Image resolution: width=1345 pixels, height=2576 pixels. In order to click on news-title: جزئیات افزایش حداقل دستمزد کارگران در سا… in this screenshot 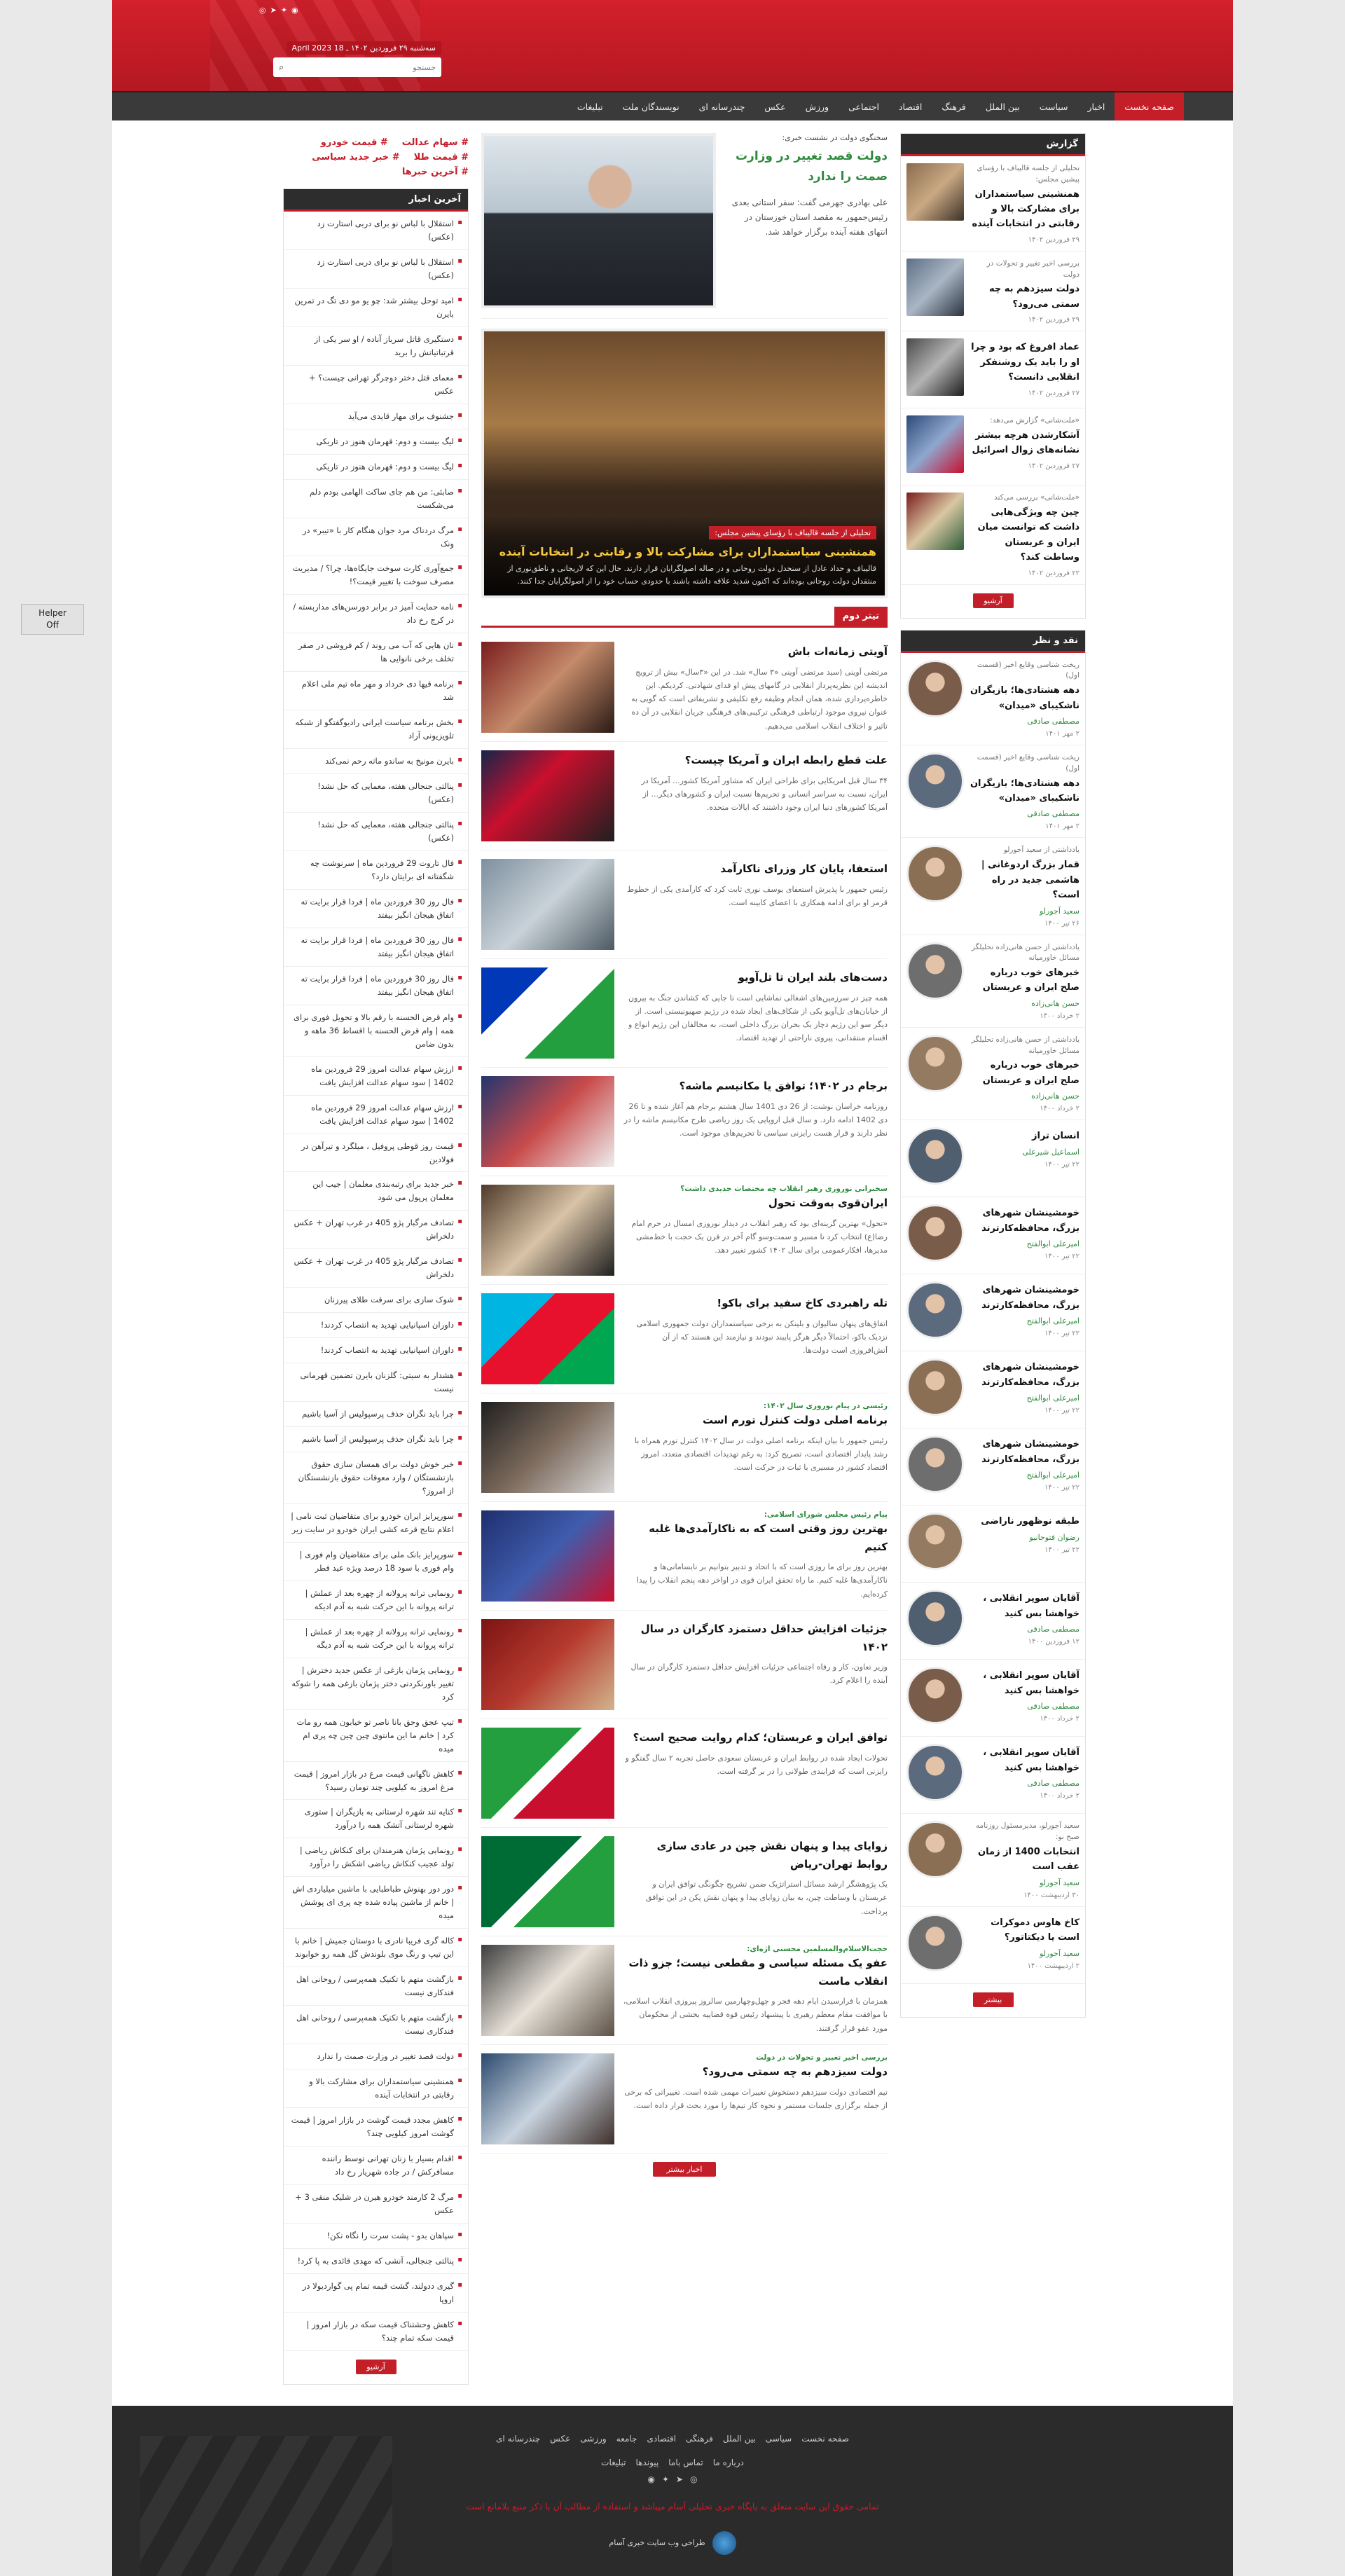, I will do `click(756, 1638)`.